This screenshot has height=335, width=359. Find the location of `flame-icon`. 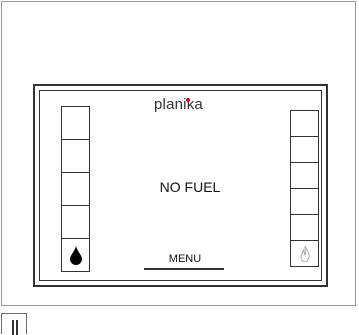

flame-icon is located at coordinates (304, 253).